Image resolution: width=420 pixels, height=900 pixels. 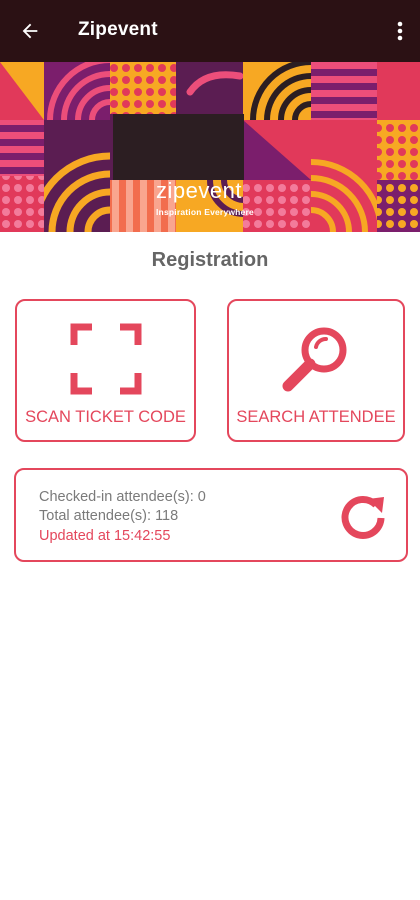 I want to click on scan-ticket-code-button: SCAN TICKET CODE, so click(x=105, y=370).